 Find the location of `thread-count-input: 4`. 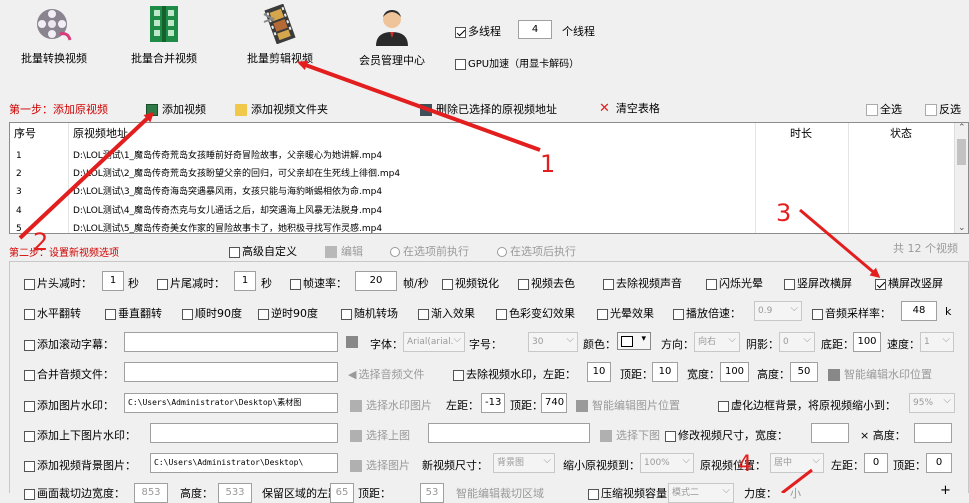

thread-count-input: 4 is located at coordinates (535, 29).